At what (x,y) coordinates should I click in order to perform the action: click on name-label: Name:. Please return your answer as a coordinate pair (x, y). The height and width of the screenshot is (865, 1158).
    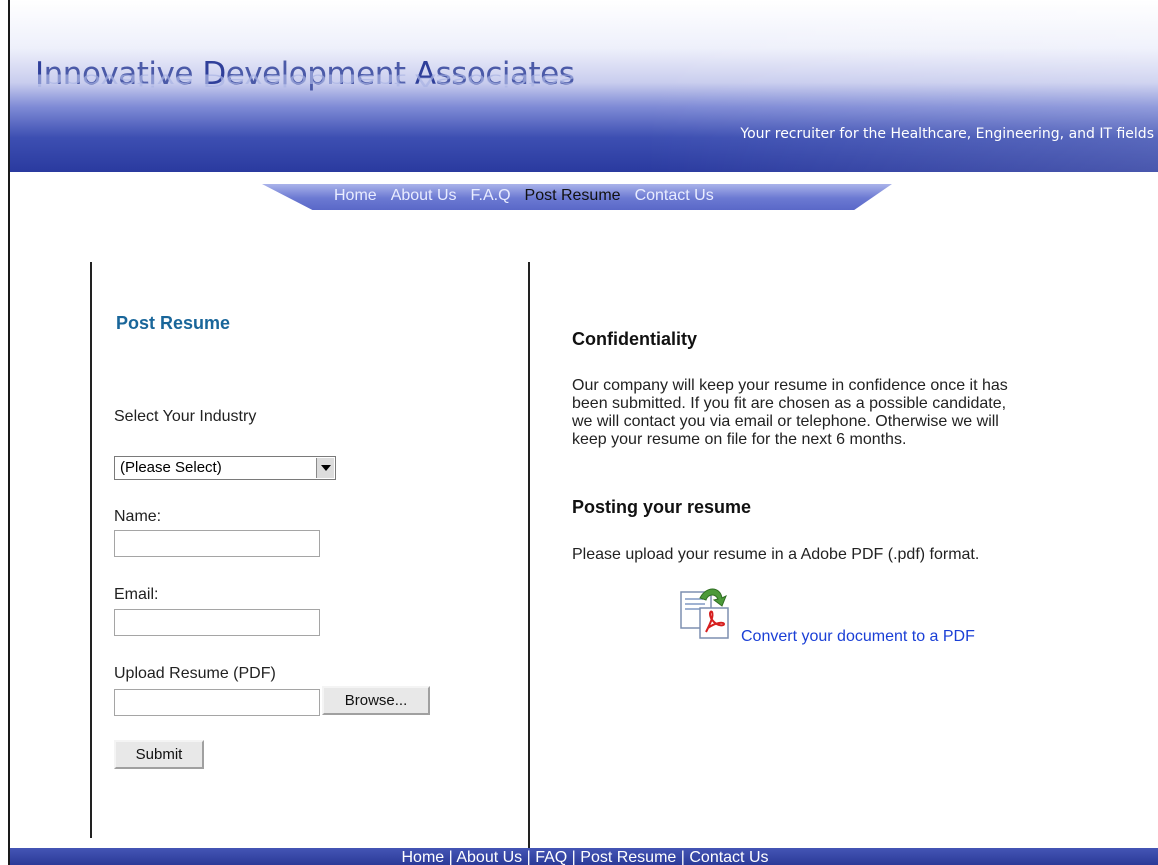
    Looking at the image, I should click on (138, 516).